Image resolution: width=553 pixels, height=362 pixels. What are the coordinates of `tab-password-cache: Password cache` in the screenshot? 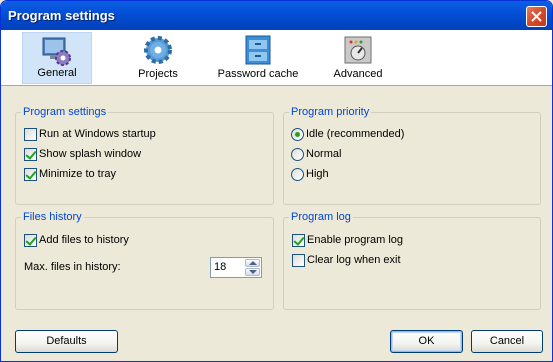 It's located at (258, 58).